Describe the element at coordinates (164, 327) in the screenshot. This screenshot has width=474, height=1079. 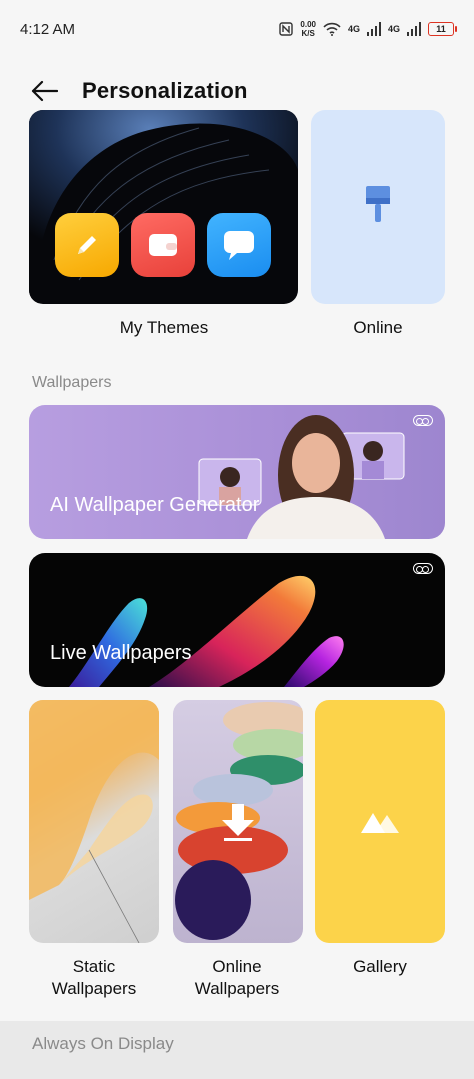
I see `my-themes-label: My Themes` at that location.